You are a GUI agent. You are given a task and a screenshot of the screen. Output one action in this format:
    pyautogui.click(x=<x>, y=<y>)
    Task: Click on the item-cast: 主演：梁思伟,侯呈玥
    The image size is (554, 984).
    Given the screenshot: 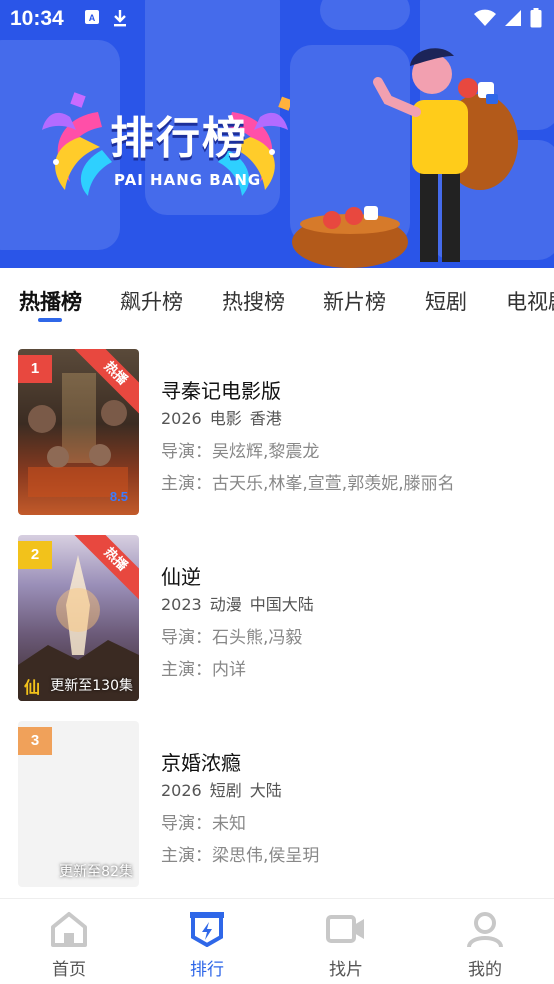 What is the action you would take?
    pyautogui.click(x=240, y=856)
    